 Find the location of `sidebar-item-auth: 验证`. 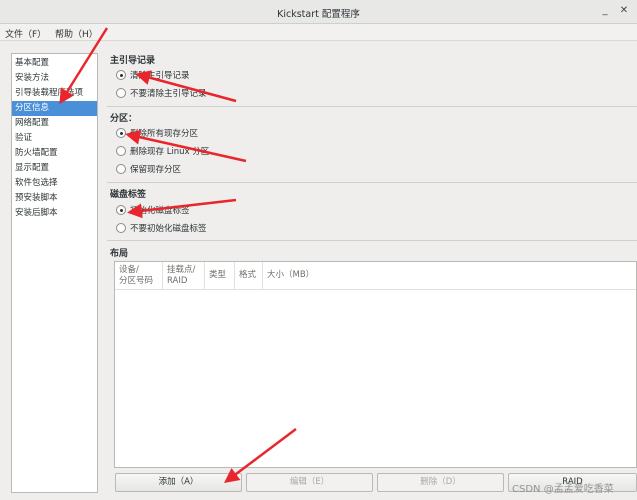

sidebar-item-auth: 验证 is located at coordinates (54, 138).